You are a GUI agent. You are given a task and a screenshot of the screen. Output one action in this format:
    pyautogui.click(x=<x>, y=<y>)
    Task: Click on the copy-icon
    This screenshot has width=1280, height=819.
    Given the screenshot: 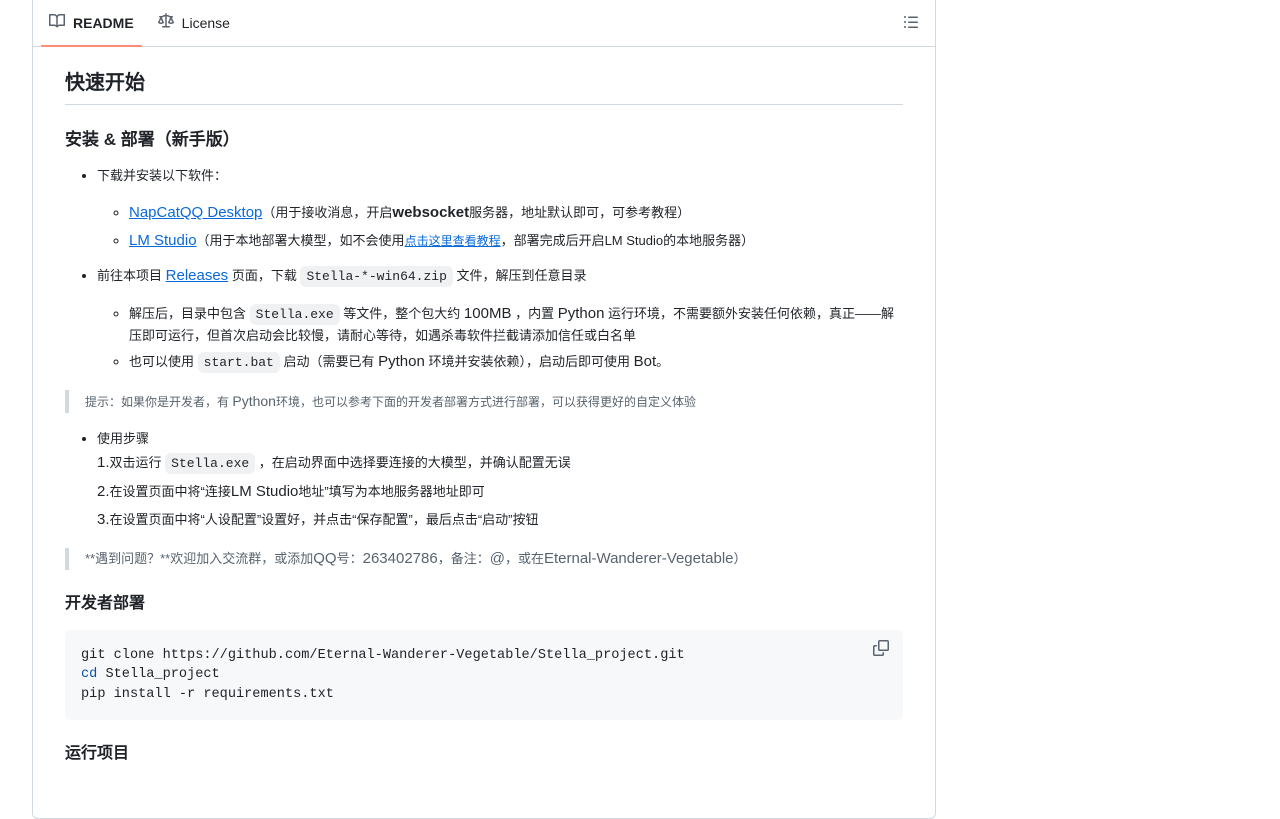 What is the action you would take?
    pyautogui.click(x=881, y=652)
    